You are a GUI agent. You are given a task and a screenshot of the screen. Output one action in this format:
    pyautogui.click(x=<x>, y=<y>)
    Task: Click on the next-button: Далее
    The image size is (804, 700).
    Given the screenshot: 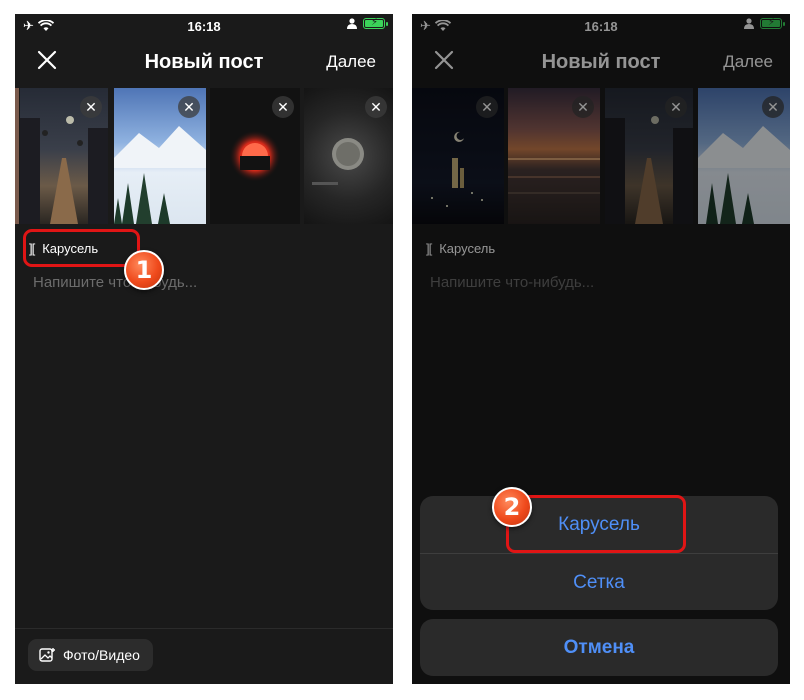 What is the action you would take?
    pyautogui.click(x=351, y=62)
    